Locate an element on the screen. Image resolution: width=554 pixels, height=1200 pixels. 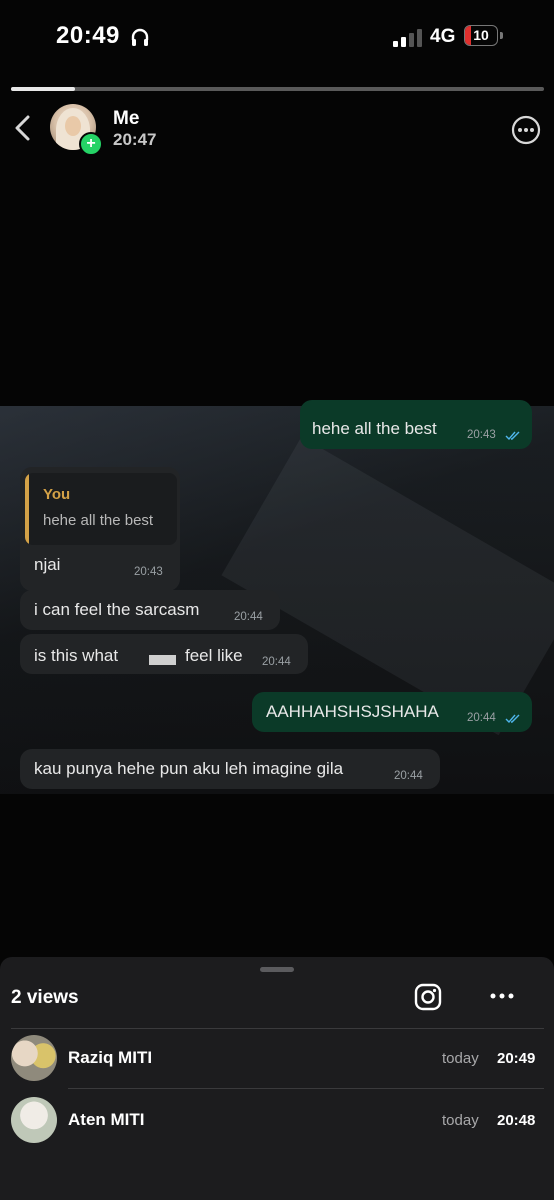
message-text: i can feel the sarcasm is located at coordinates (117, 609).